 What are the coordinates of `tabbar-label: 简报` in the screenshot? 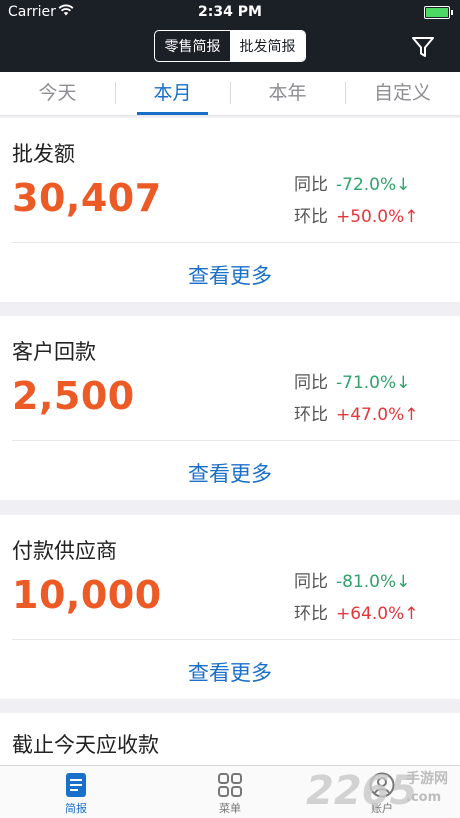 It's located at (76, 808).